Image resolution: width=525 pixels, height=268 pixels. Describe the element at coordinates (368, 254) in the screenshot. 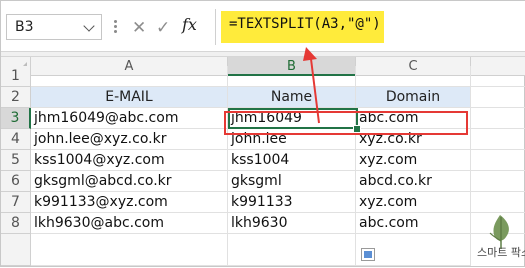

I see `quick-analysis-icon` at that location.